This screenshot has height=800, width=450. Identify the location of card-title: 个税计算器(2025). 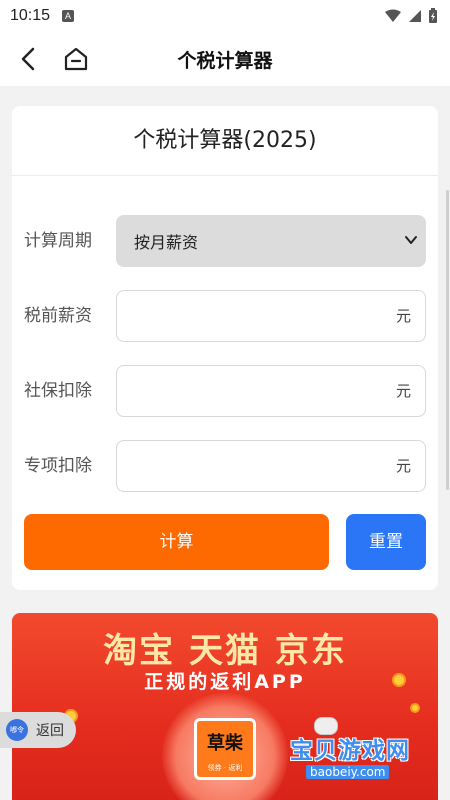
(225, 141).